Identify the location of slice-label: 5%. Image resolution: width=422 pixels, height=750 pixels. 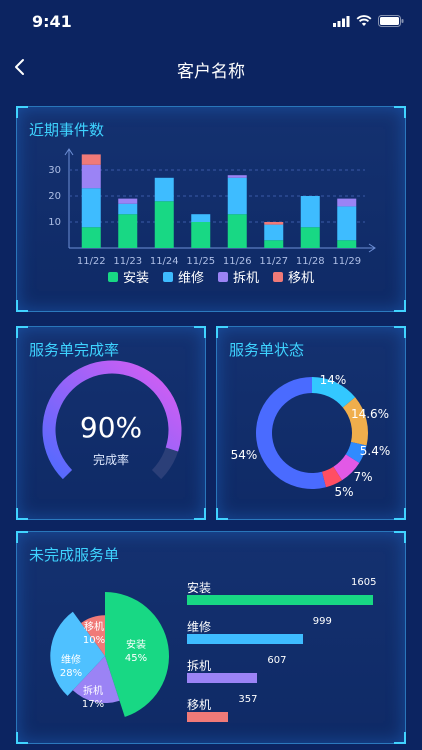
(343, 492).